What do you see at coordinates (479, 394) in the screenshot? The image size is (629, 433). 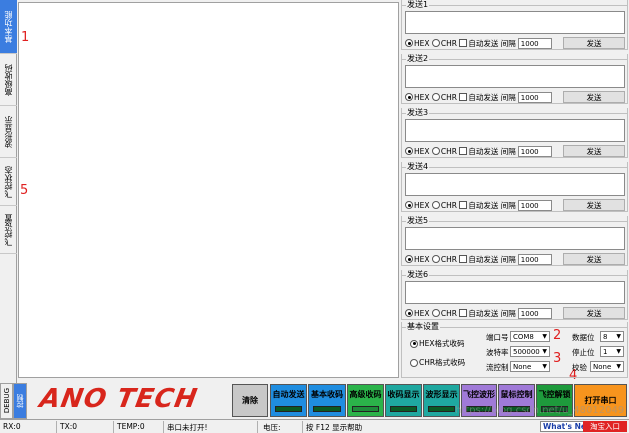 I see `toolbar-button-label: 飞控波形` at bounding box center [479, 394].